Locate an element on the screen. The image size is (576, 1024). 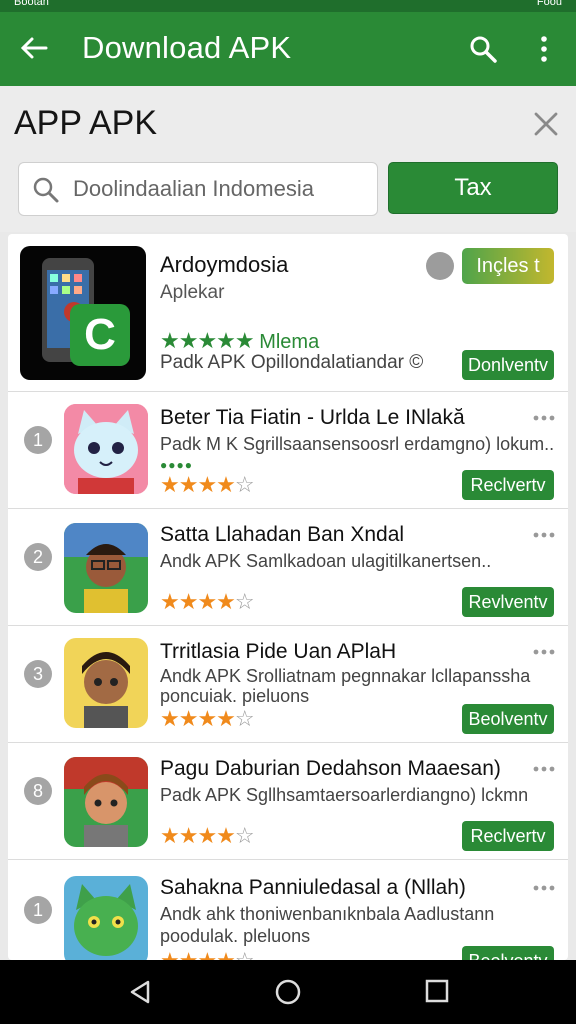
app-description: Andk APK Samlkadoan ulagitilkanertsen.. is located at coordinates (326, 561).